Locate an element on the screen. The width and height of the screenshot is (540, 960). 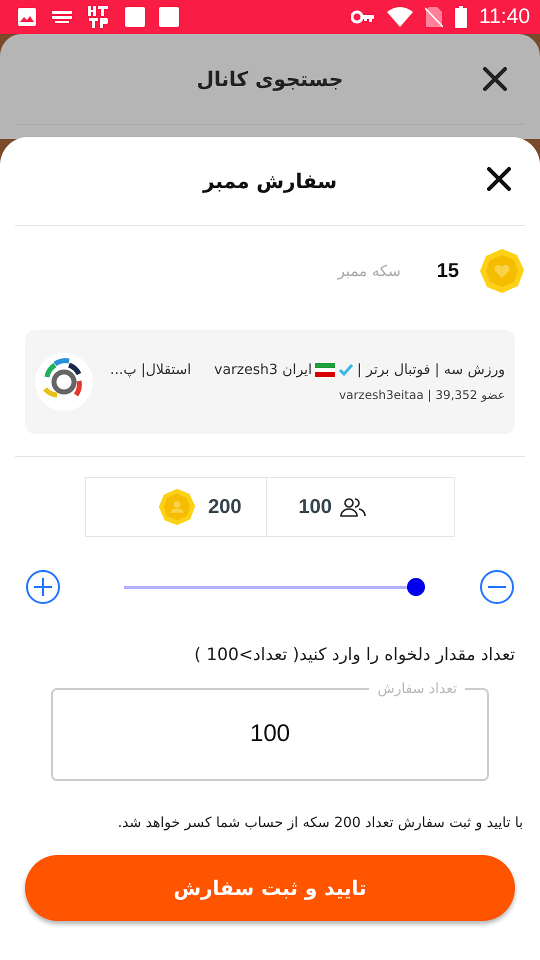
image-icon is located at coordinates (27, 17).